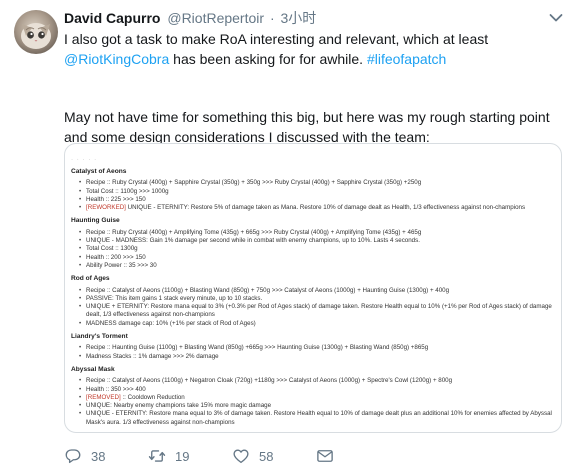 Image resolution: width=577 pixels, height=471 pixels. I want to click on retweet-count: 19, so click(182, 456).